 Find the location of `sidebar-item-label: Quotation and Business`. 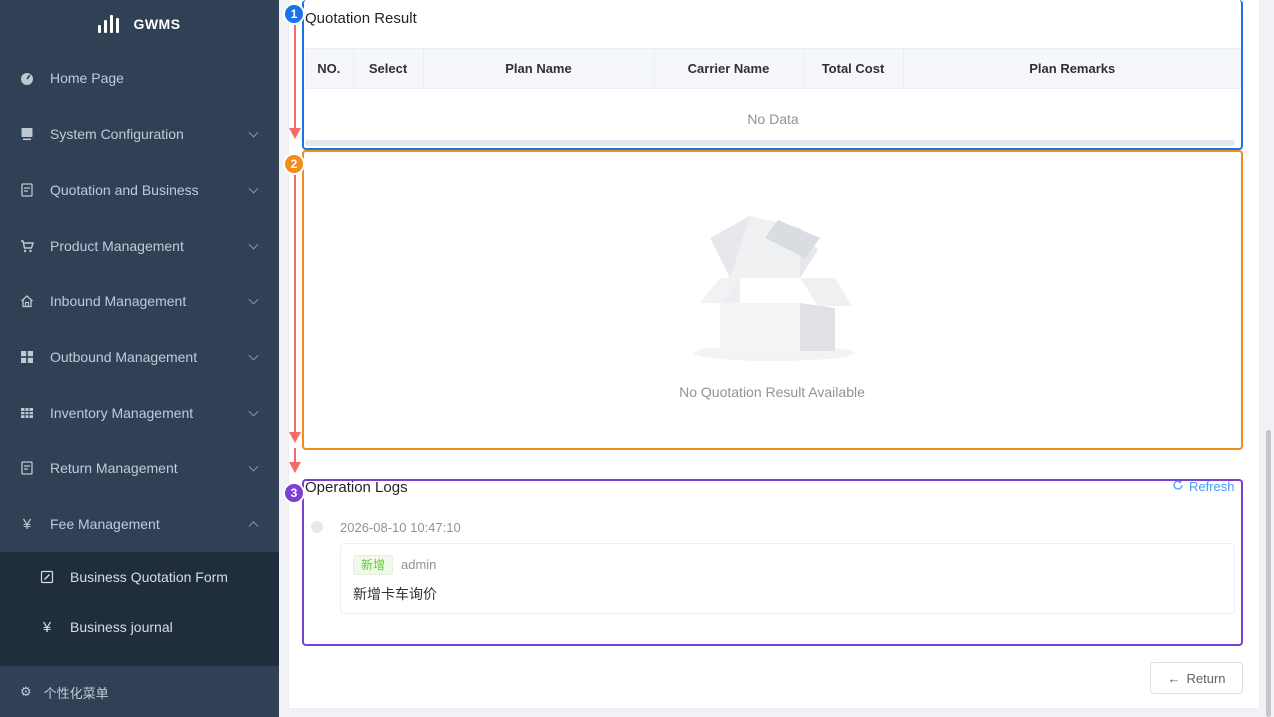

sidebar-item-label: Quotation and Business is located at coordinates (124, 190).